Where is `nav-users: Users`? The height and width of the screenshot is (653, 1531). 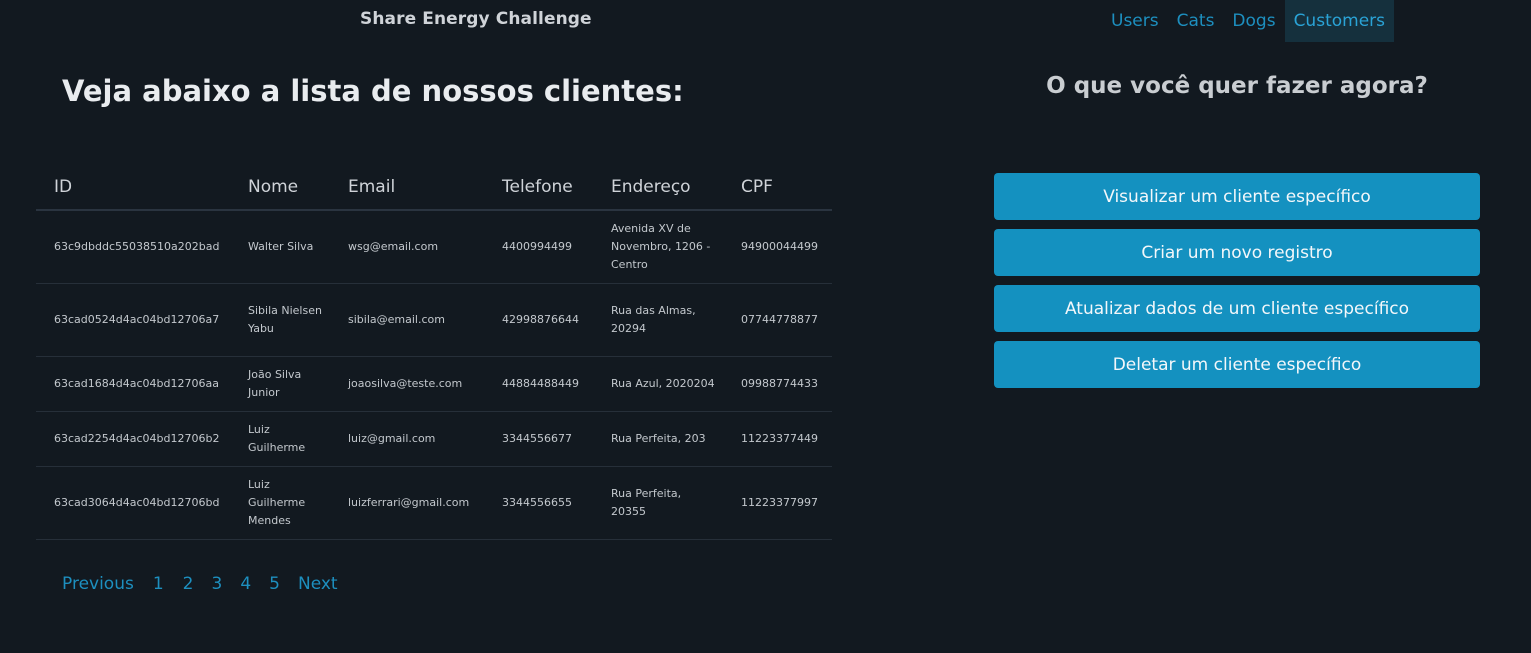
nav-users: Users is located at coordinates (1135, 21).